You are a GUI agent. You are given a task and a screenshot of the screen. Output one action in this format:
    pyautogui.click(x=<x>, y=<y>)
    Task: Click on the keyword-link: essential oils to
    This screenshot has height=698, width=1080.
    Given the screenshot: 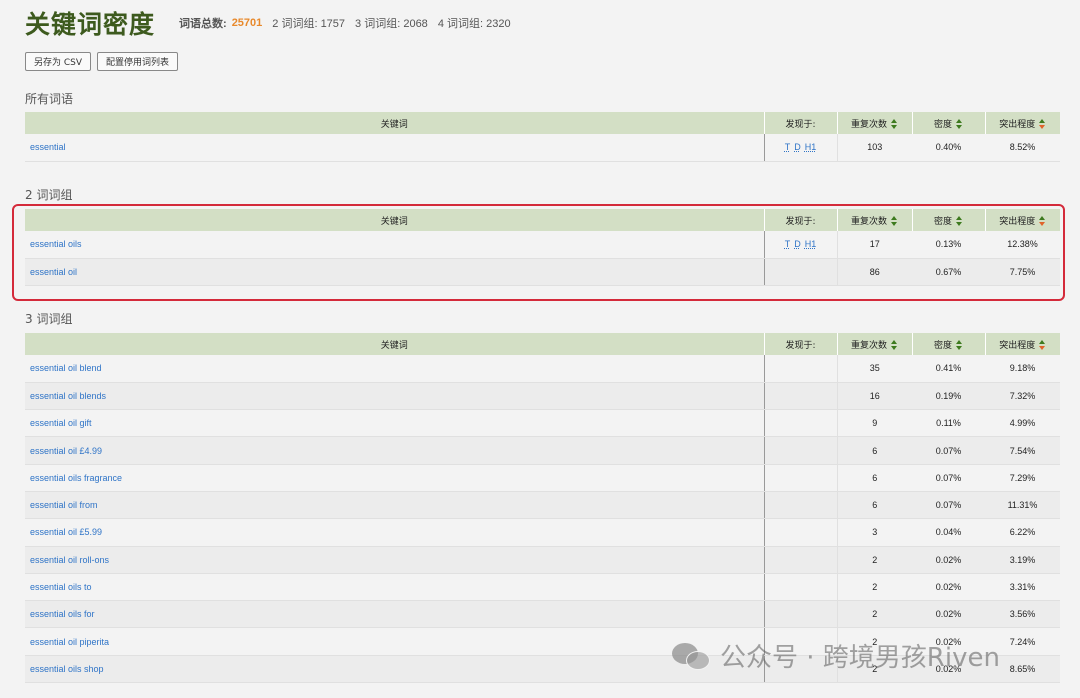 What is the action you would take?
    pyautogui.click(x=61, y=587)
    